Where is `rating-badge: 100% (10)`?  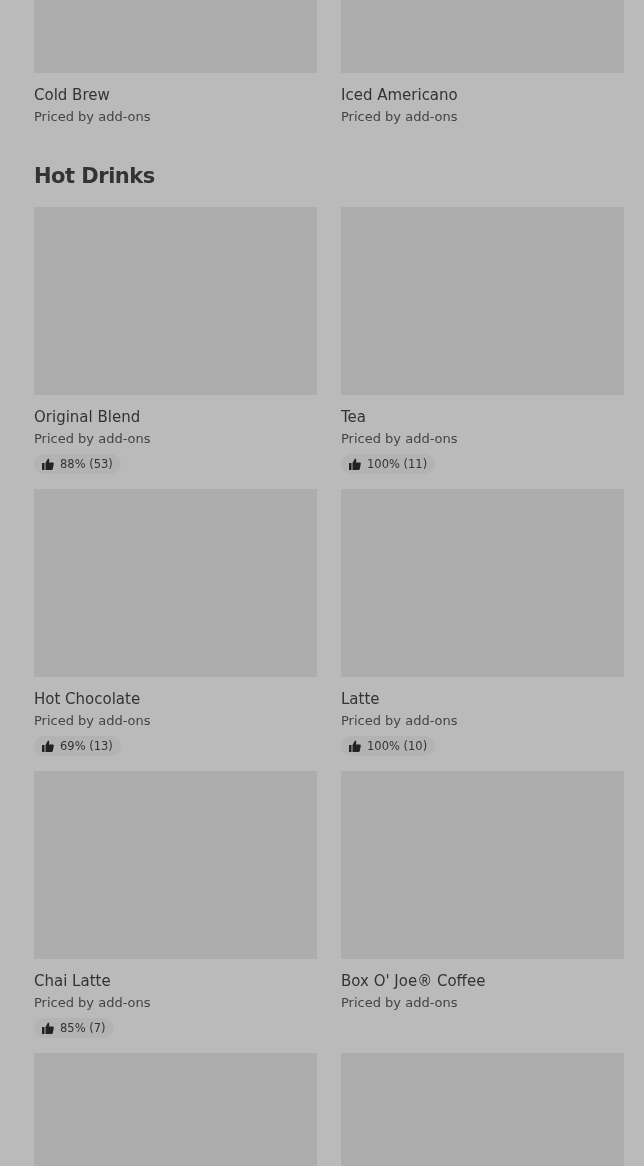
rating-badge: 100% (10) is located at coordinates (388, 746).